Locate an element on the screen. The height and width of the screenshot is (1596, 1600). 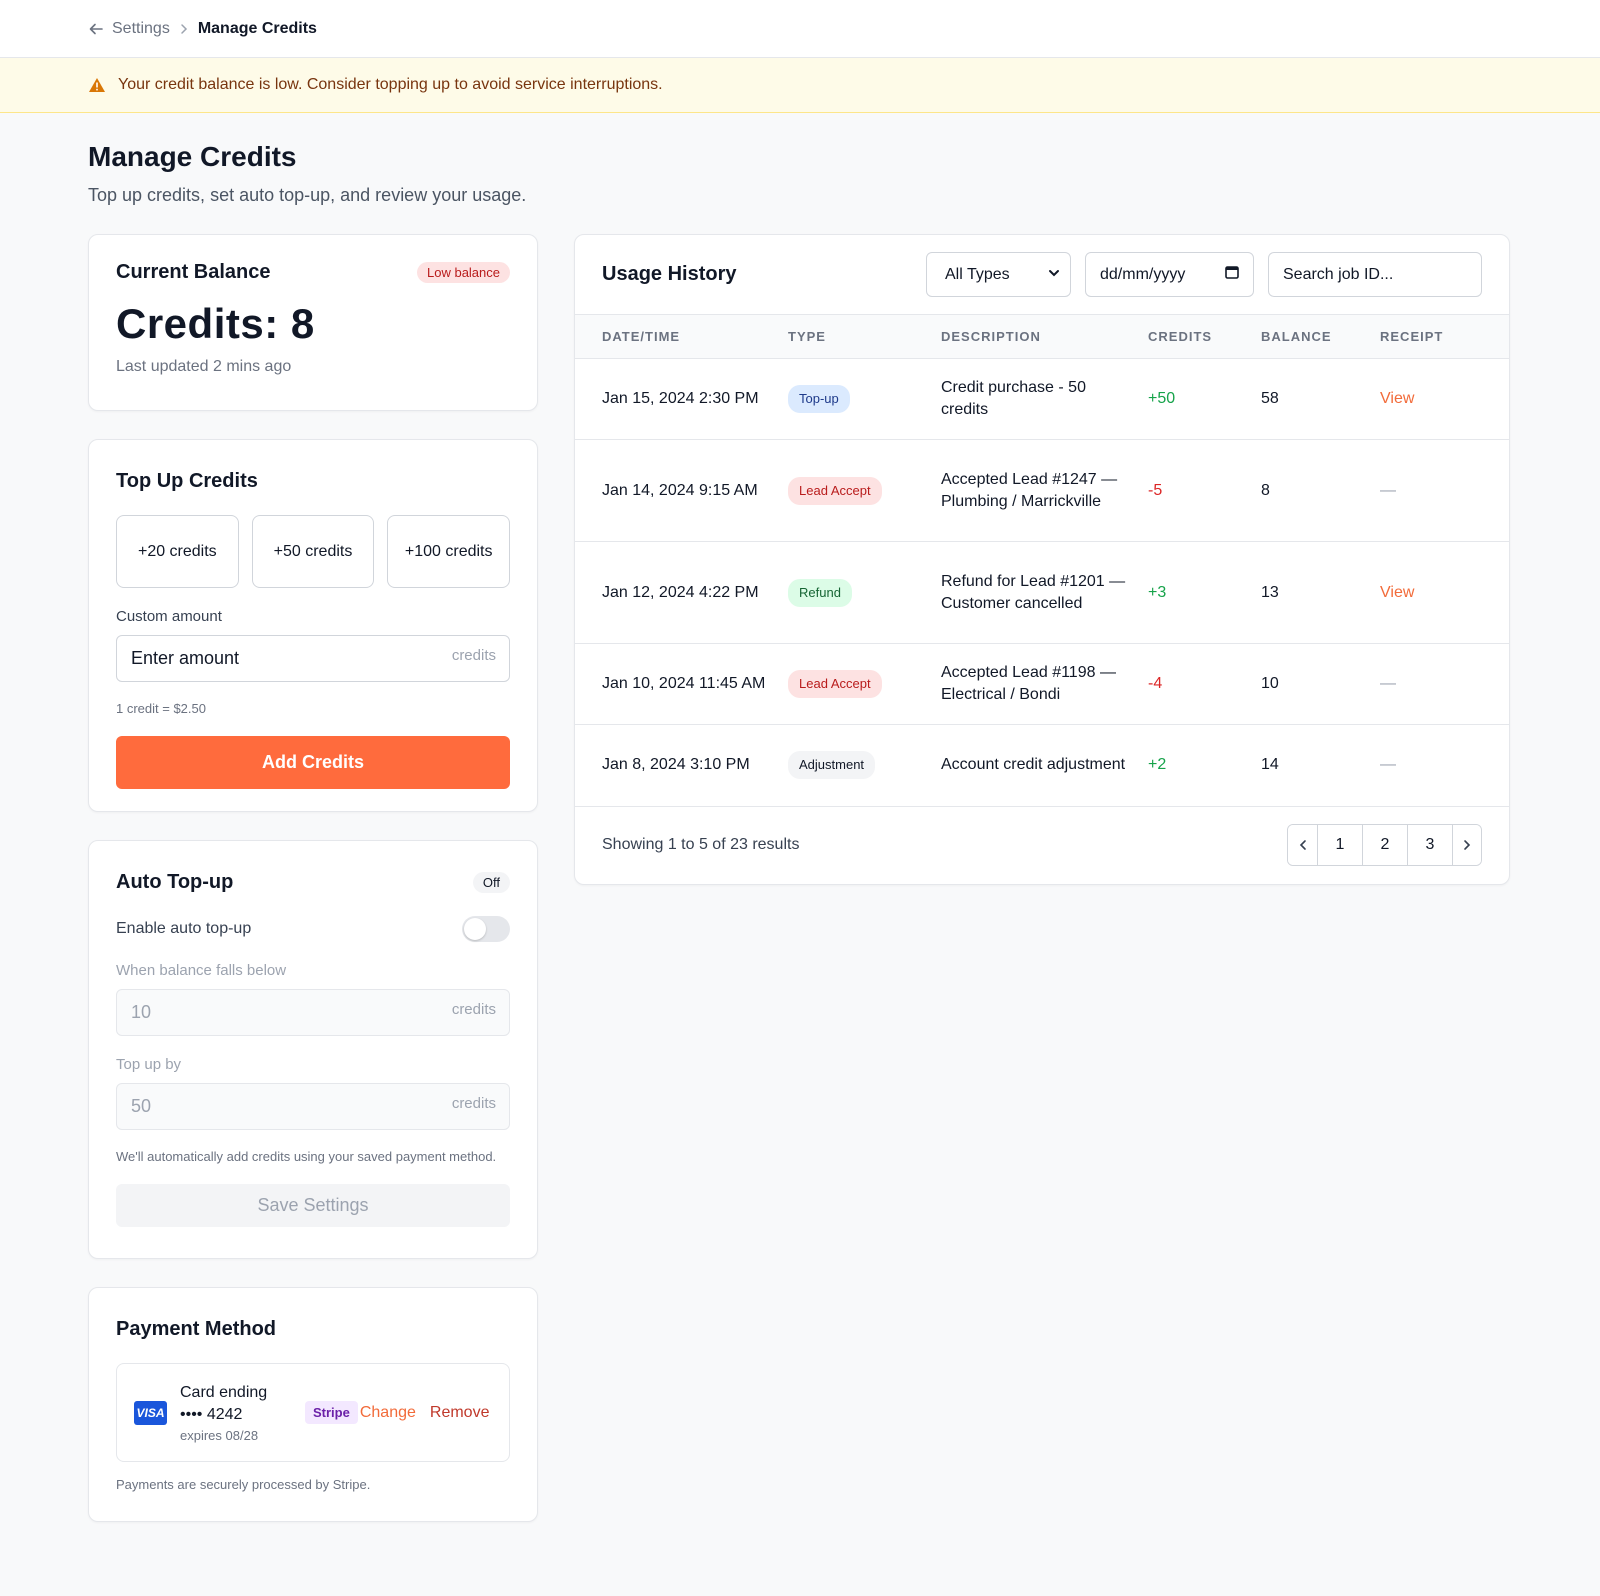
row-credits: -4 is located at coordinates (1204, 684).